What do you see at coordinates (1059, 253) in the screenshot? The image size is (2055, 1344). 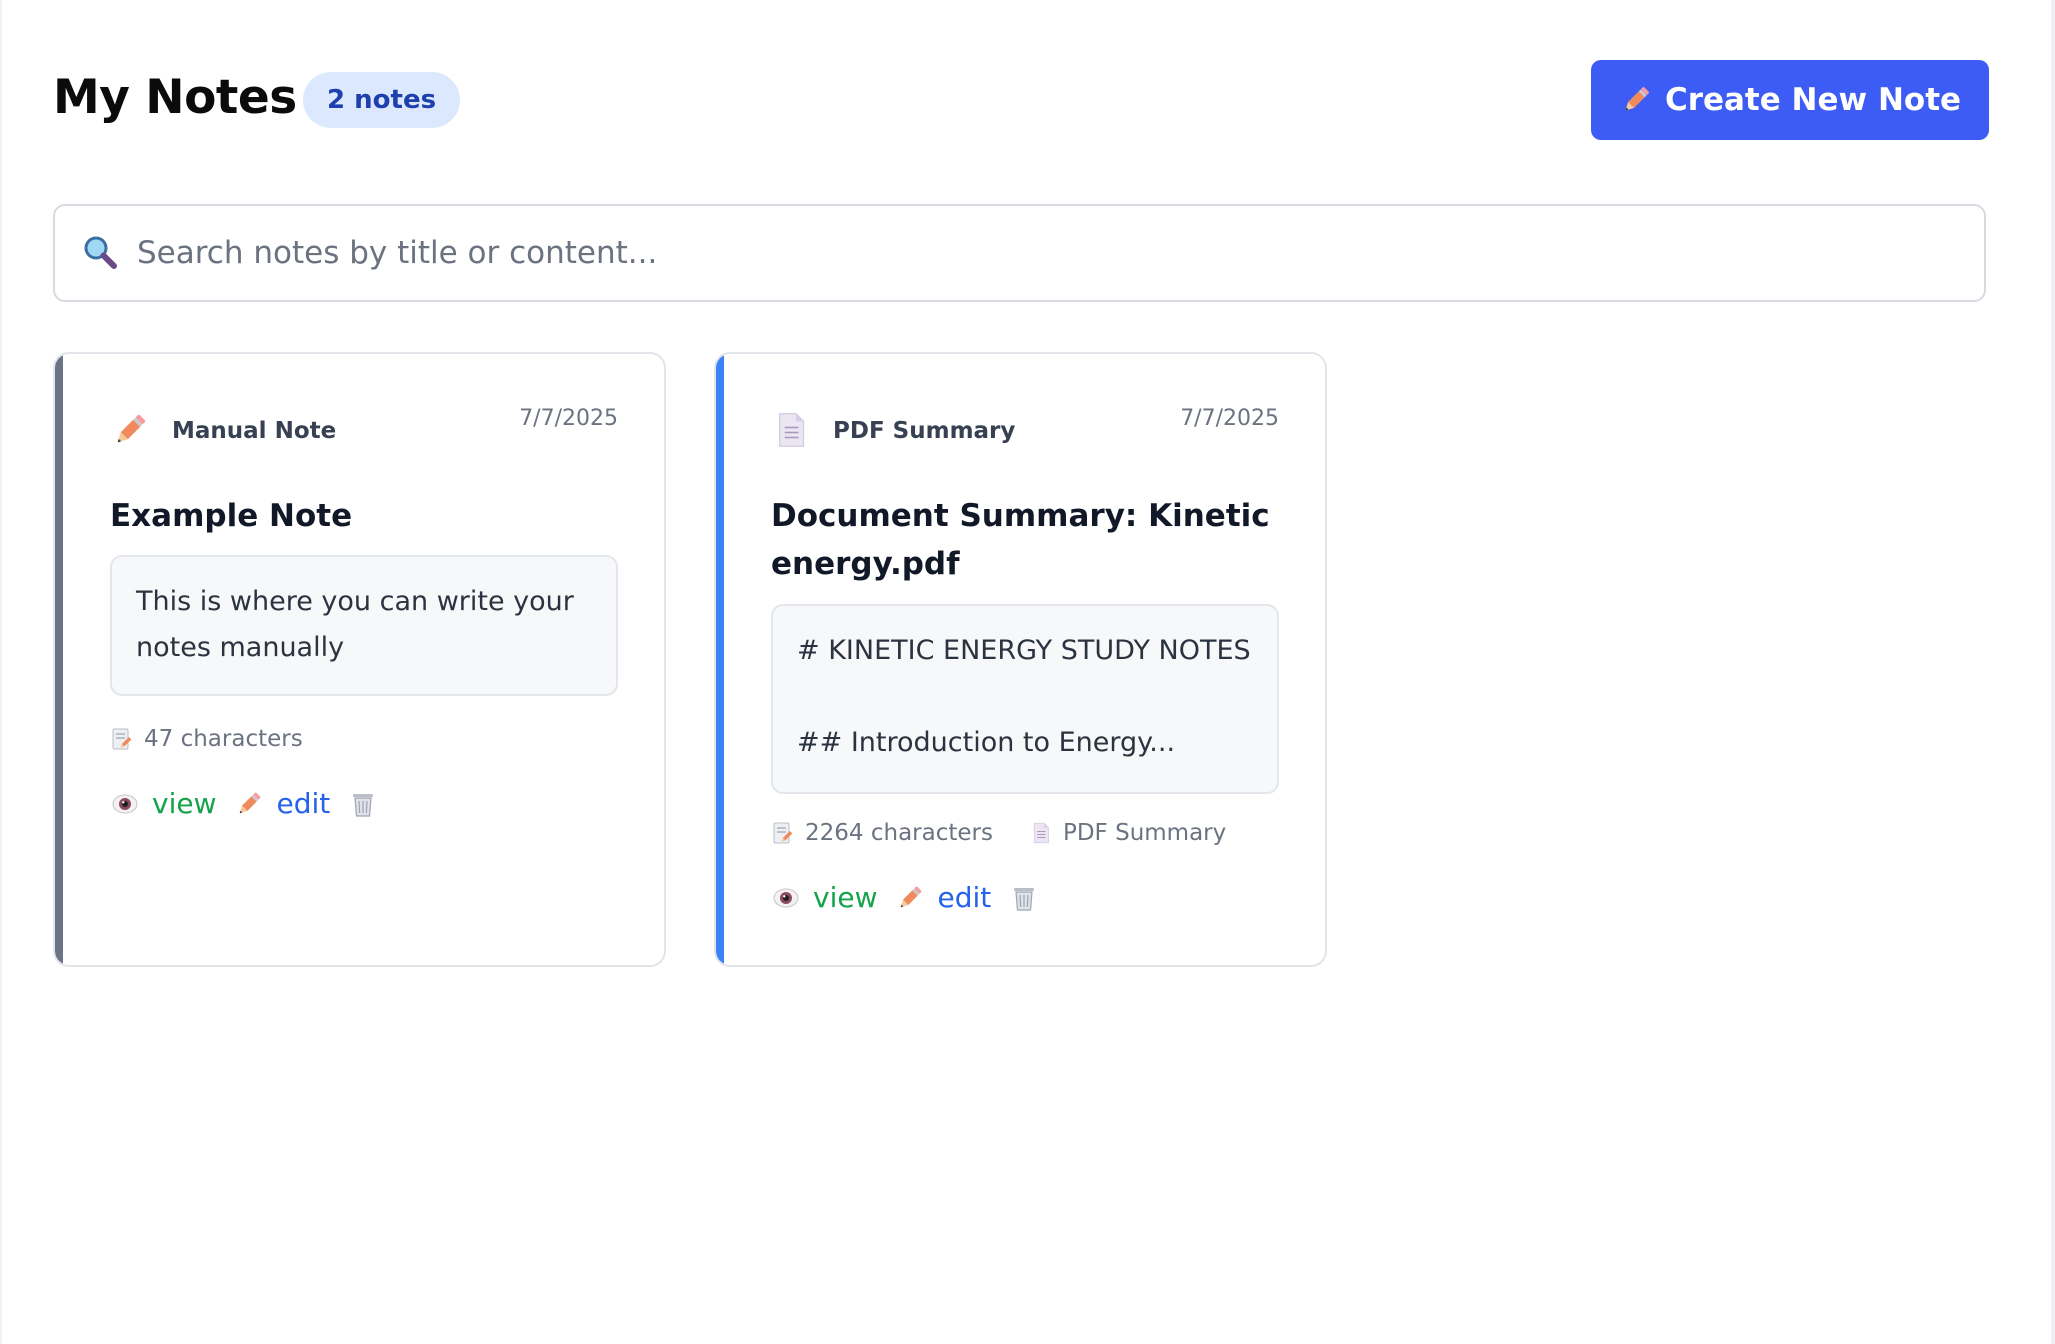 I see `search-input` at bounding box center [1059, 253].